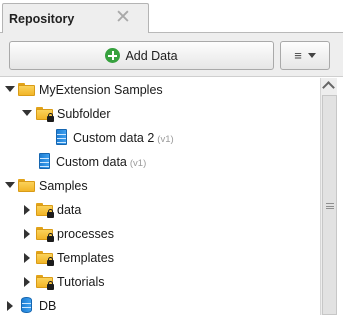 This screenshot has width=343, height=315. What do you see at coordinates (75, 18) in the screenshot?
I see `tab-repository: Repository ✕` at bounding box center [75, 18].